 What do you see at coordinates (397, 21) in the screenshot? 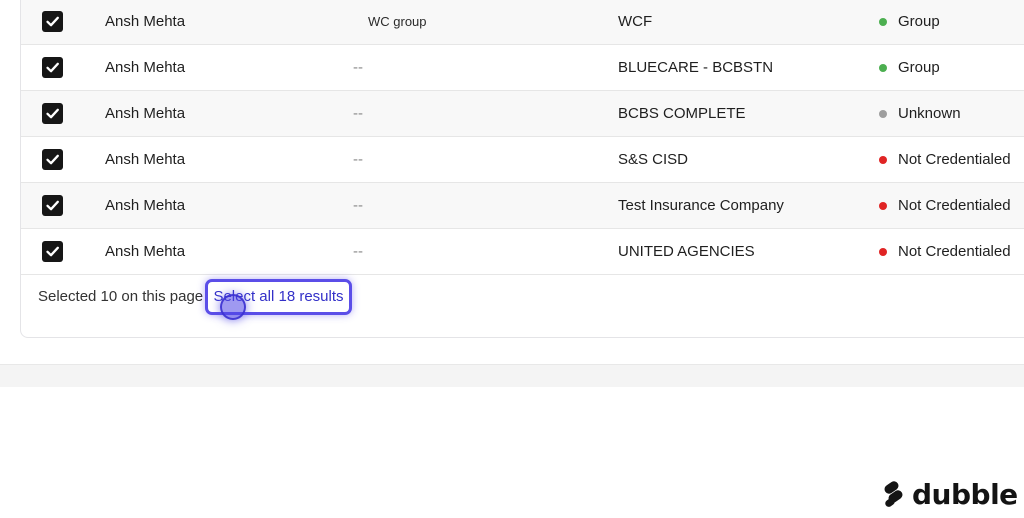
I see `group-name: WC group` at bounding box center [397, 21].